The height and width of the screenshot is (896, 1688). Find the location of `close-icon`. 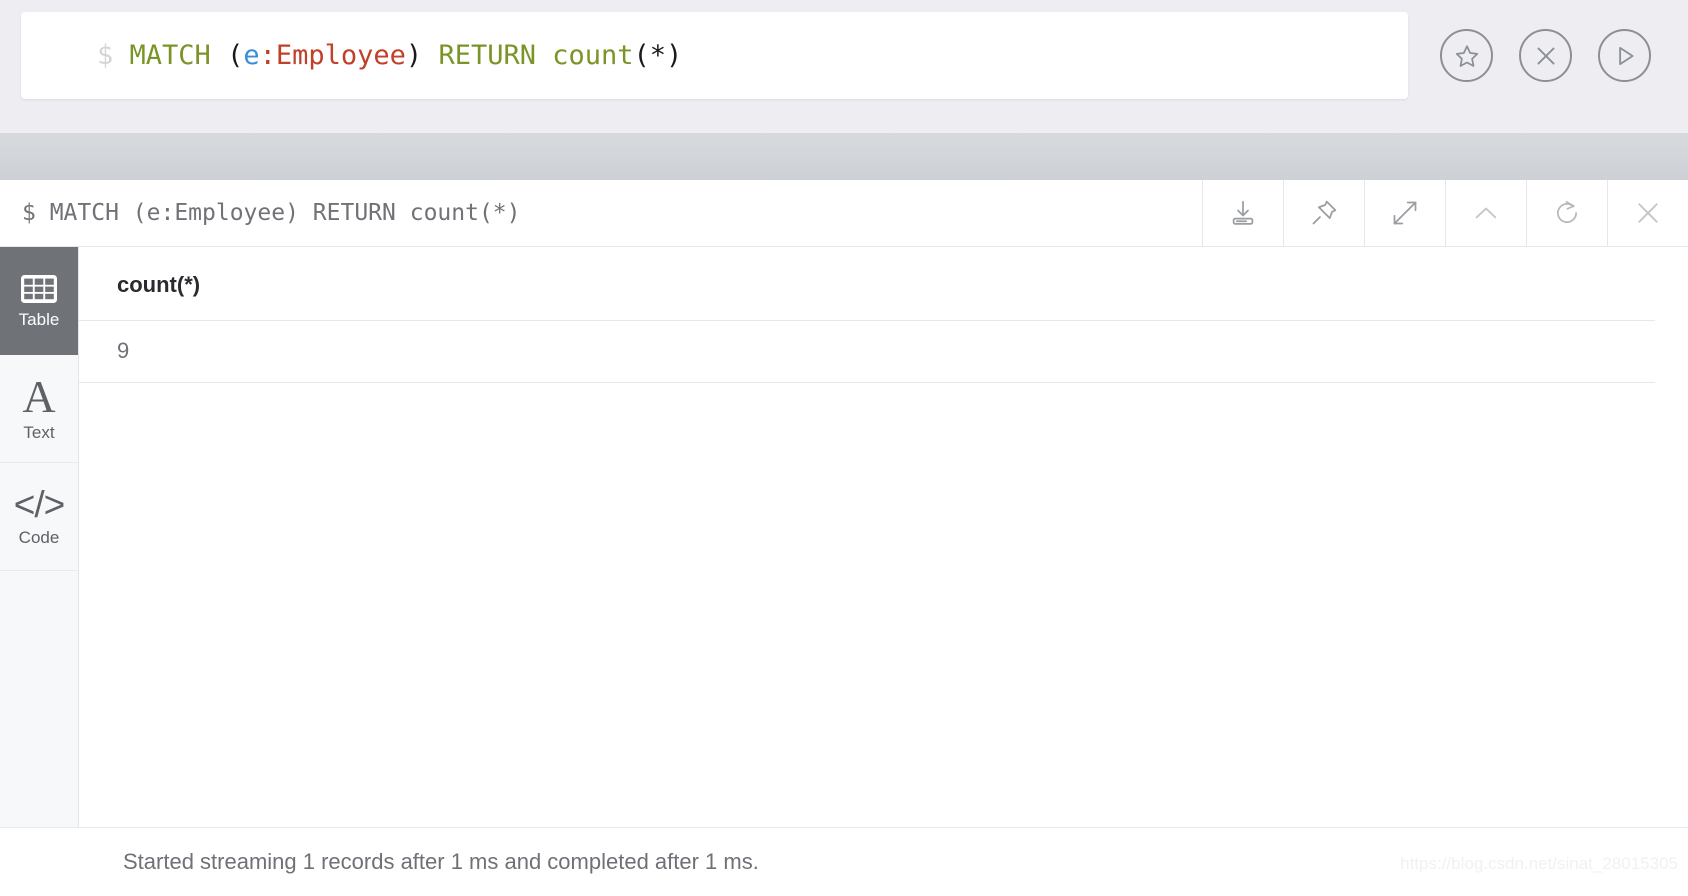

close-icon is located at coordinates (1648, 213).